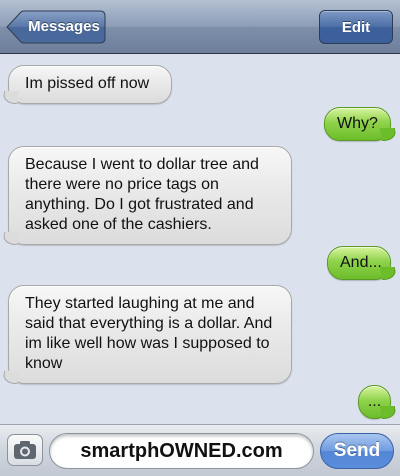  I want to click on camera-button, so click(25, 450).